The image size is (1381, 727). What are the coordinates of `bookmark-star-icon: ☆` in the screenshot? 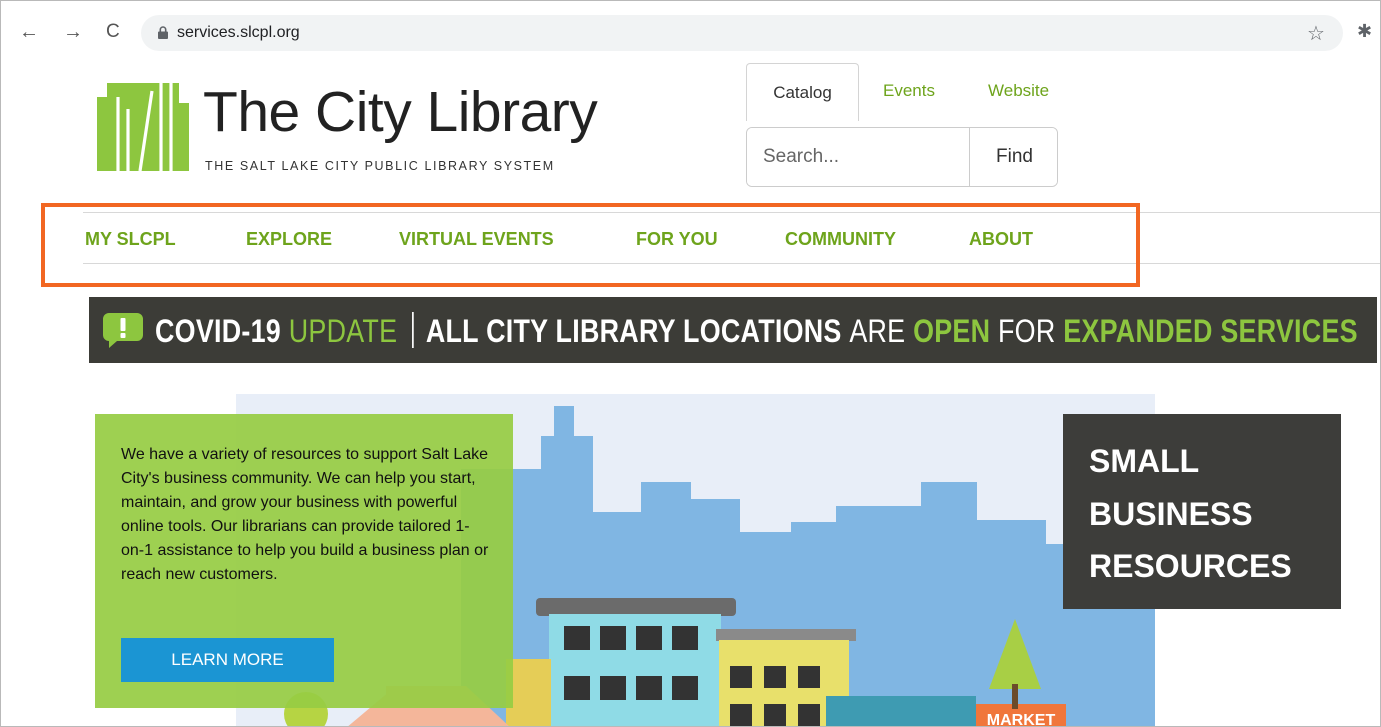 It's located at (1316, 33).